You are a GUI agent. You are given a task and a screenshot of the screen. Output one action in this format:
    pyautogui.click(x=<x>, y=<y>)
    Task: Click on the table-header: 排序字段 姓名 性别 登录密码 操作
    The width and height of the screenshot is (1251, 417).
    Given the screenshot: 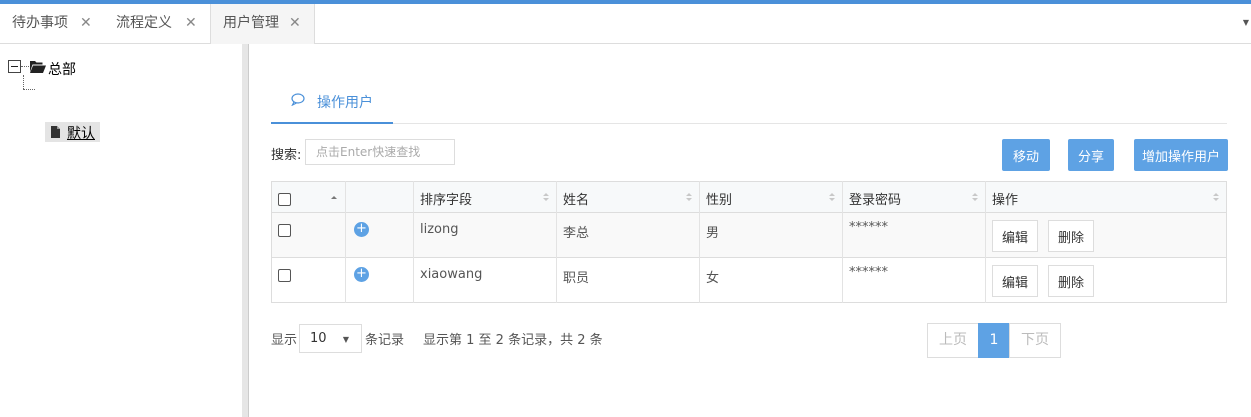 What is the action you would take?
    pyautogui.click(x=749, y=197)
    